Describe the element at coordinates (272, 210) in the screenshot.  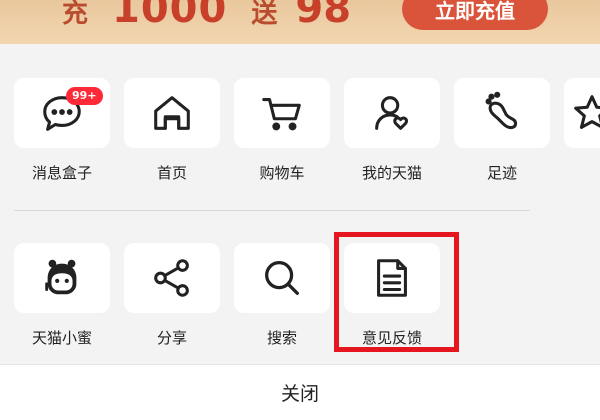
I see `row-divider` at that location.